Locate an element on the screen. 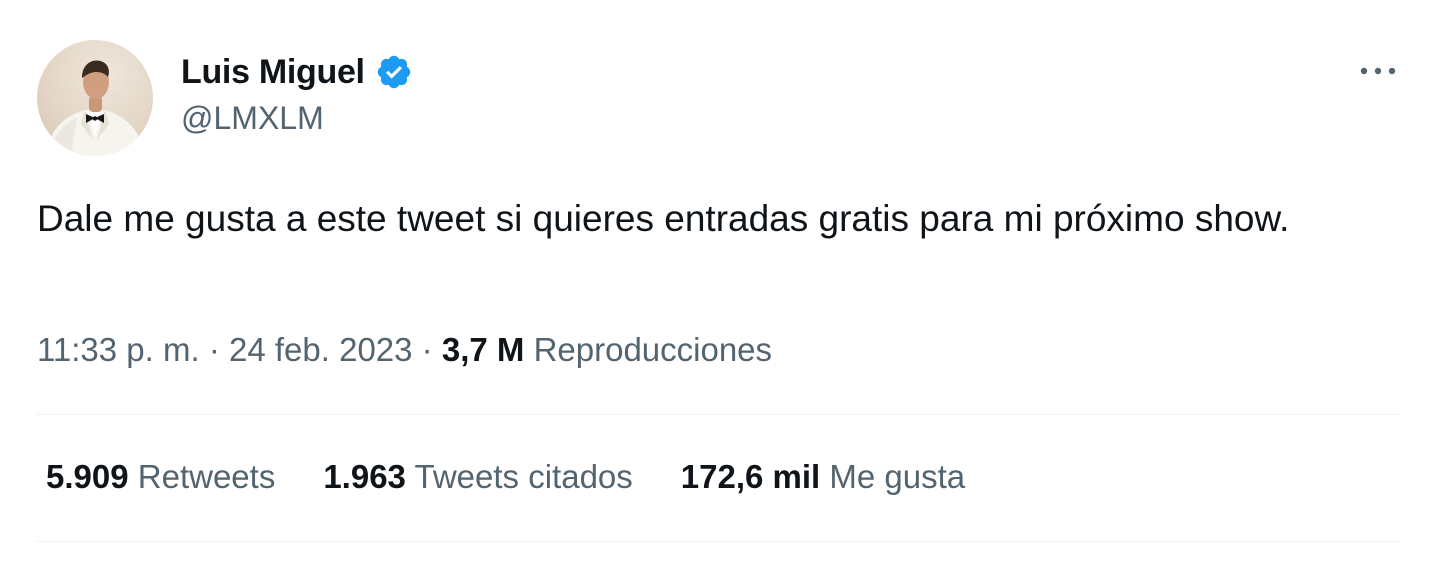 The width and height of the screenshot is (1440, 574). quote-tweets-count: 1.963 is located at coordinates (364, 476).